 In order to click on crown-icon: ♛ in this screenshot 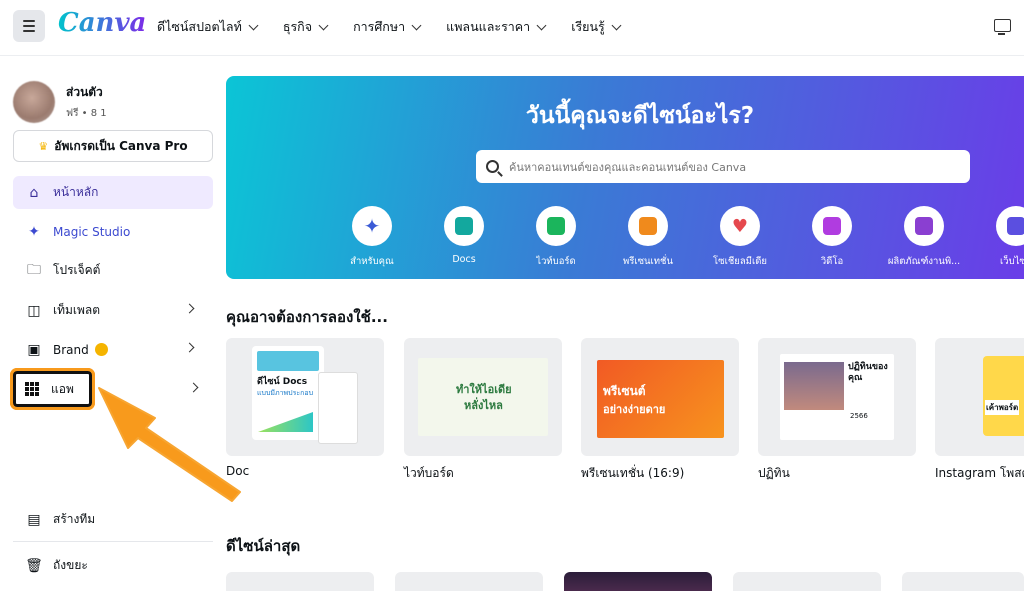, I will do `click(43, 146)`.